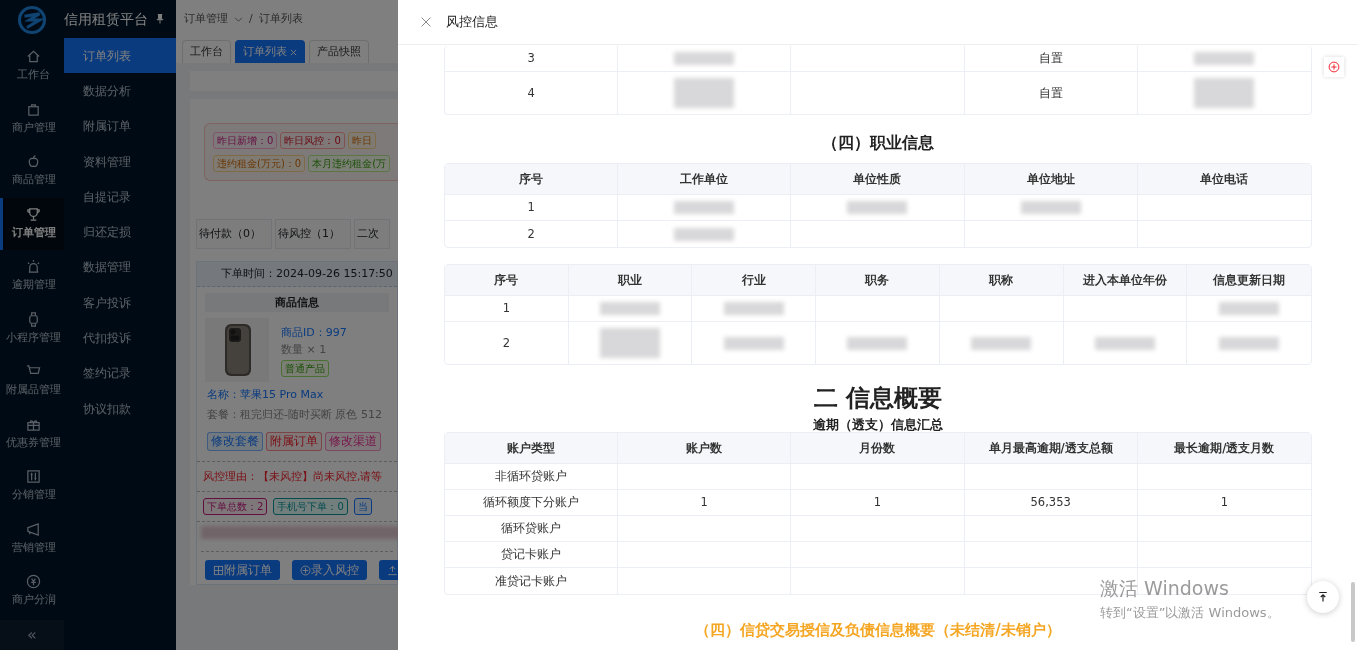 The height and width of the screenshot is (650, 1358). Describe the element at coordinates (329, 570) in the screenshot. I see `action-button: 录入风控` at that location.